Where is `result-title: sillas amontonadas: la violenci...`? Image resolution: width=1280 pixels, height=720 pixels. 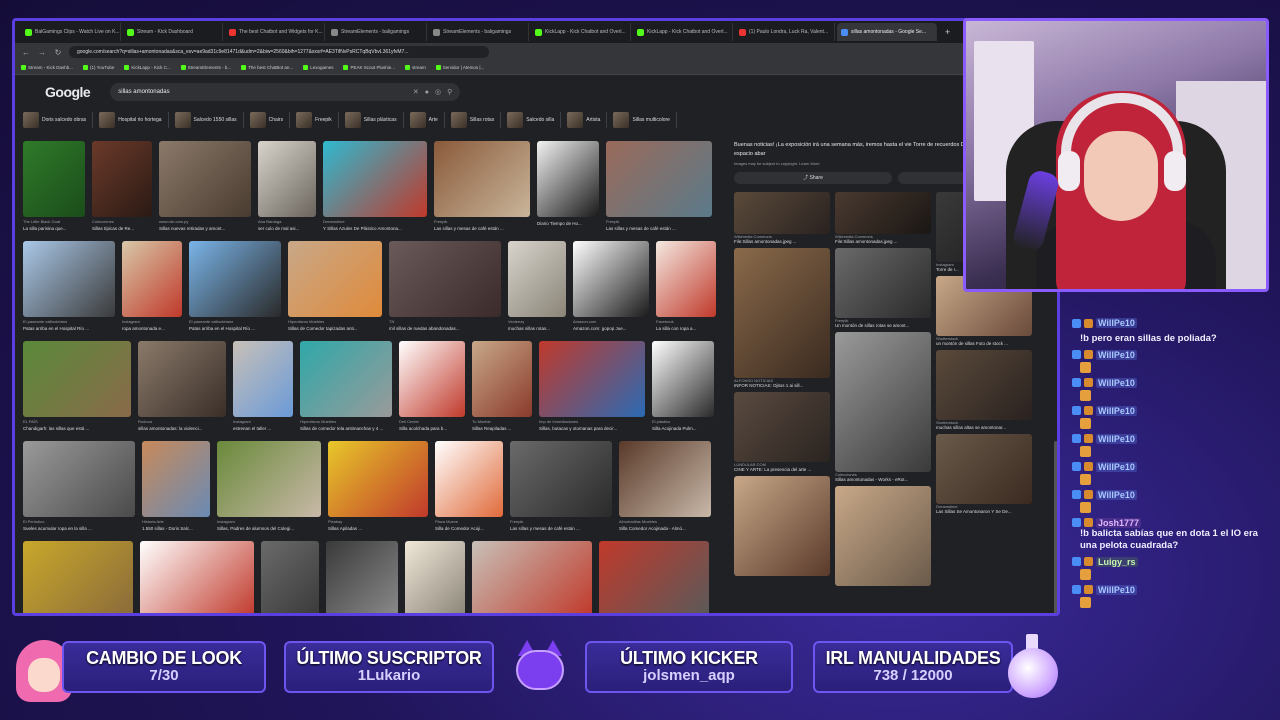 result-title: sillas amontonadas: la violenci... is located at coordinates (182, 428).